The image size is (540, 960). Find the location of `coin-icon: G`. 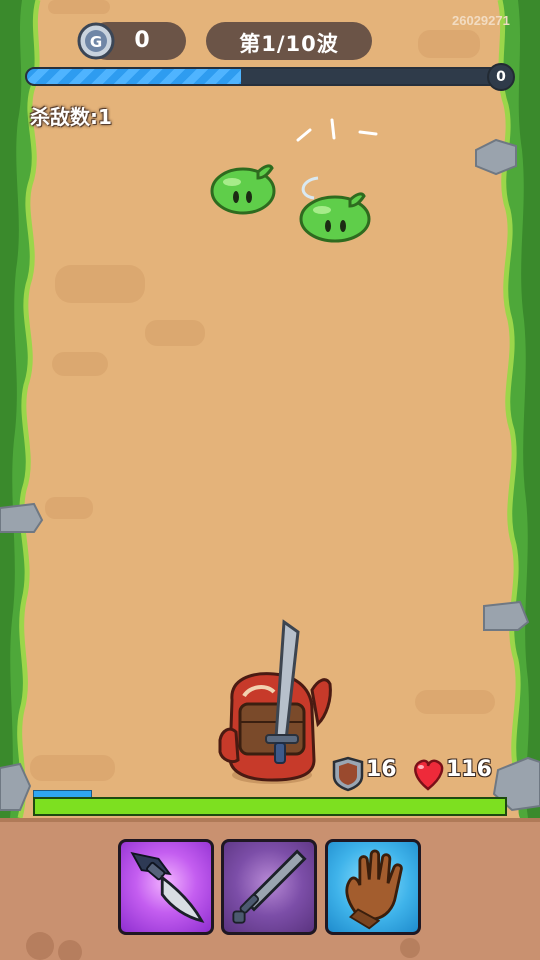

coin-icon: G is located at coordinates (96, 41).